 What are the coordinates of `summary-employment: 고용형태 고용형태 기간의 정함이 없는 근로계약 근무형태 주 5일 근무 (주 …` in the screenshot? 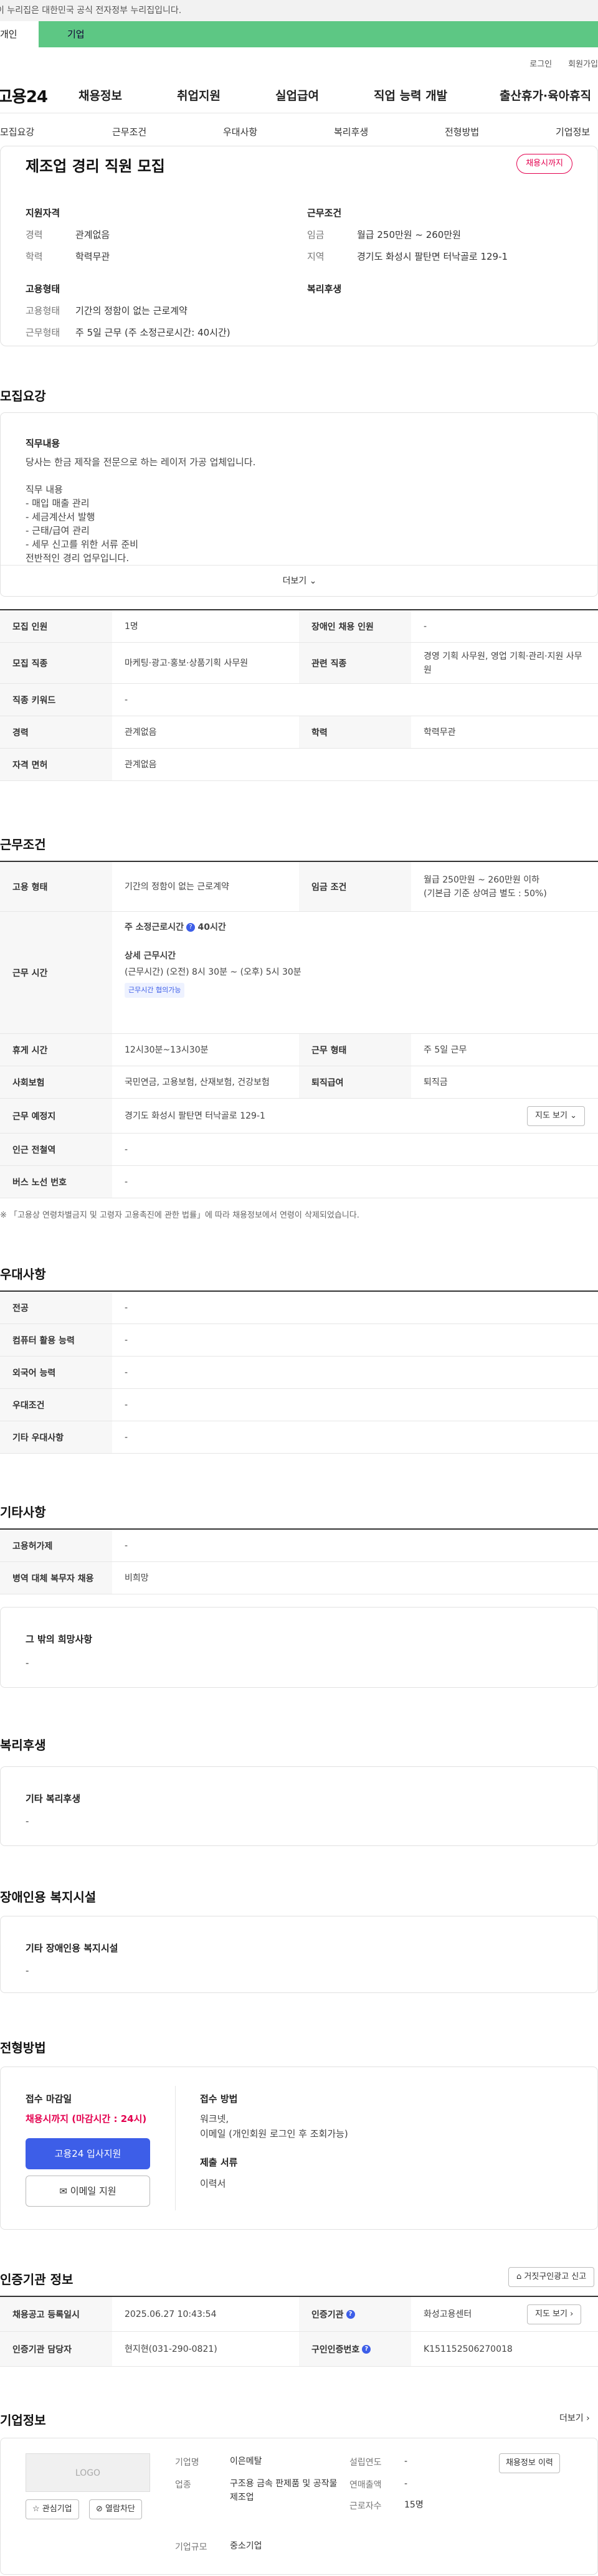 It's located at (163, 311).